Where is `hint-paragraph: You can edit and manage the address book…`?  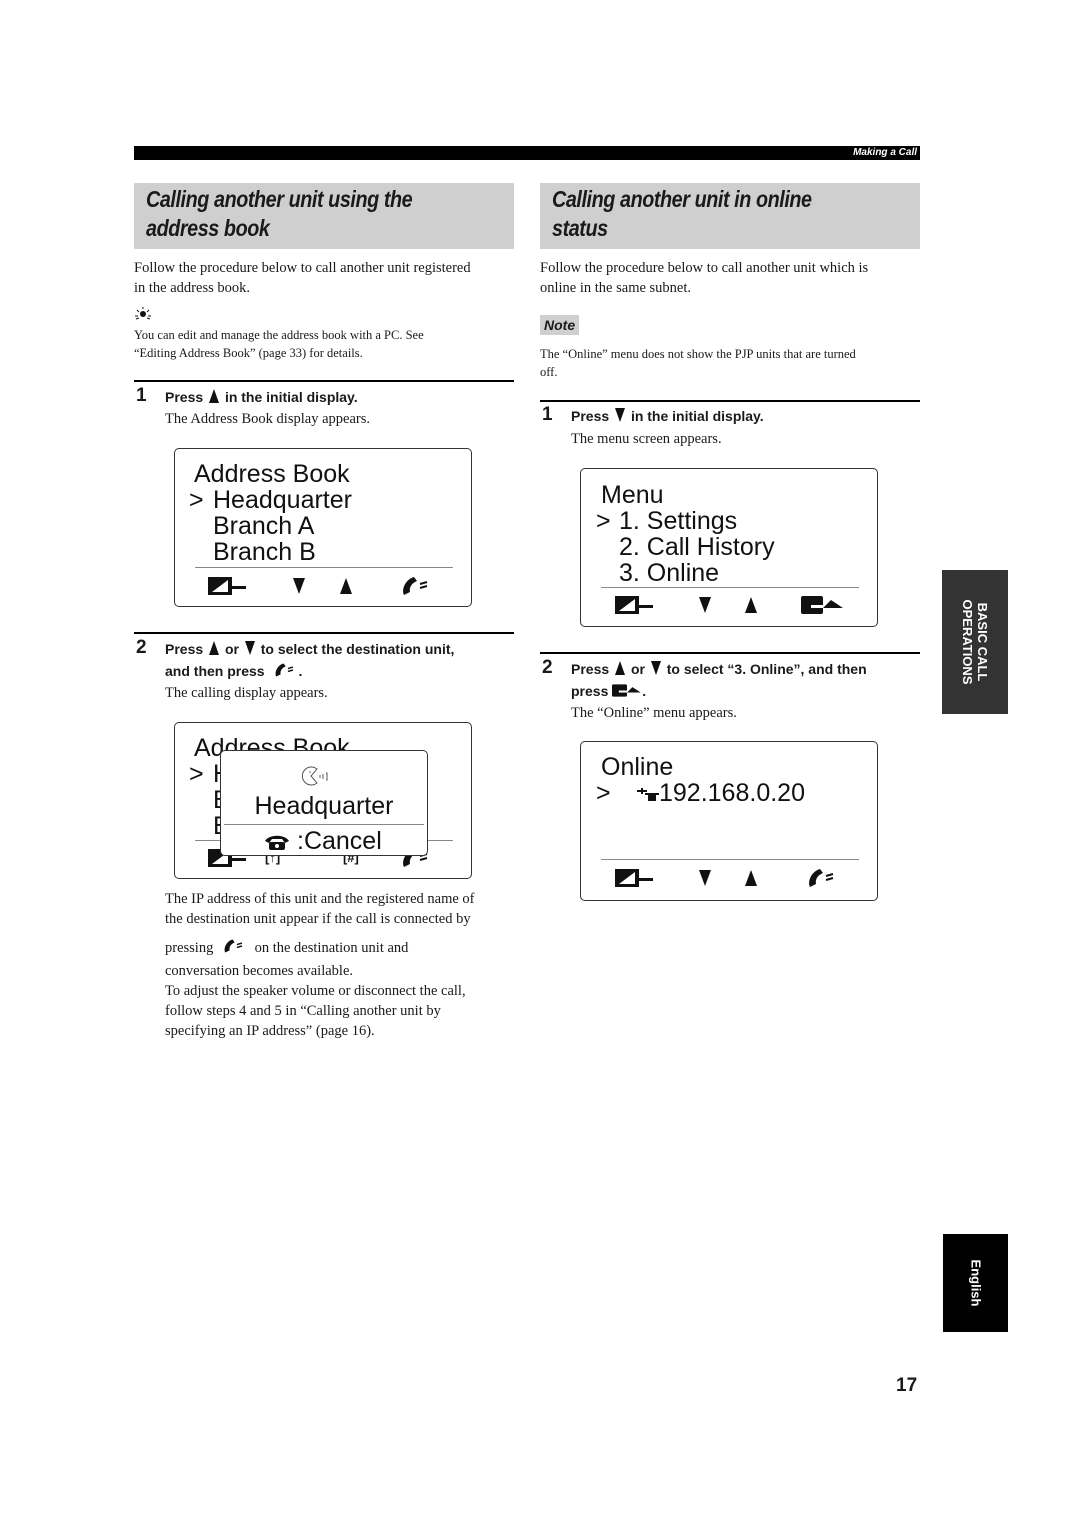
hint-paragraph: You can edit and manage the address book… is located at coordinates (329, 344).